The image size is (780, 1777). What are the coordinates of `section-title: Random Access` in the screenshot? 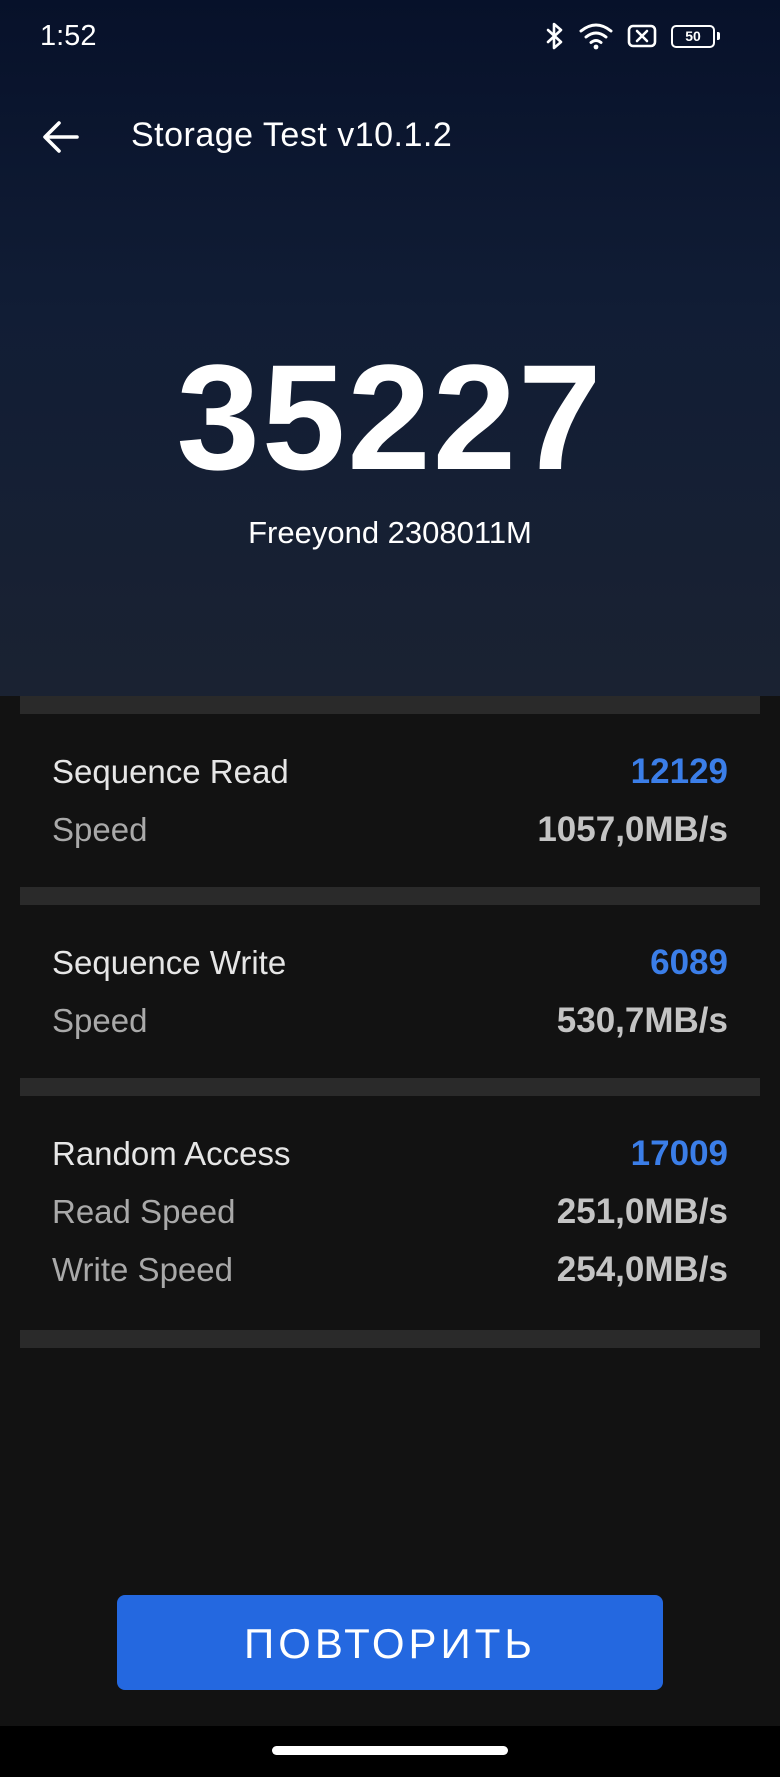 It's located at (171, 1153).